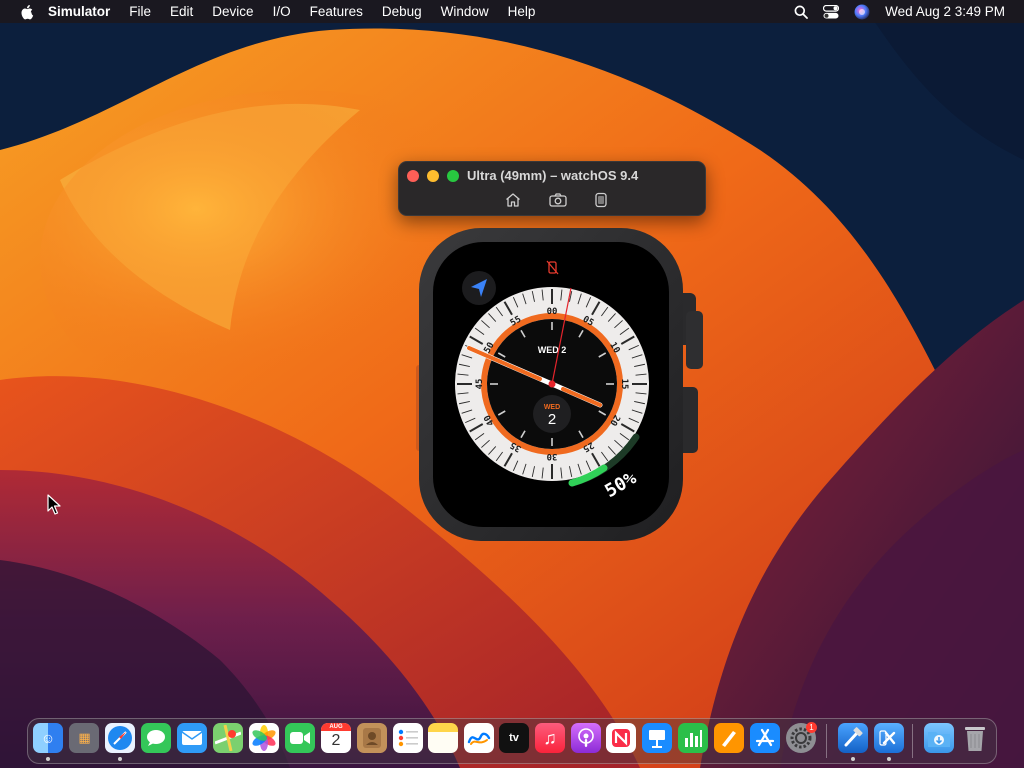 The width and height of the screenshot is (1024, 768). Describe the element at coordinates (522, 11) in the screenshot. I see `menu-help: Help` at that location.